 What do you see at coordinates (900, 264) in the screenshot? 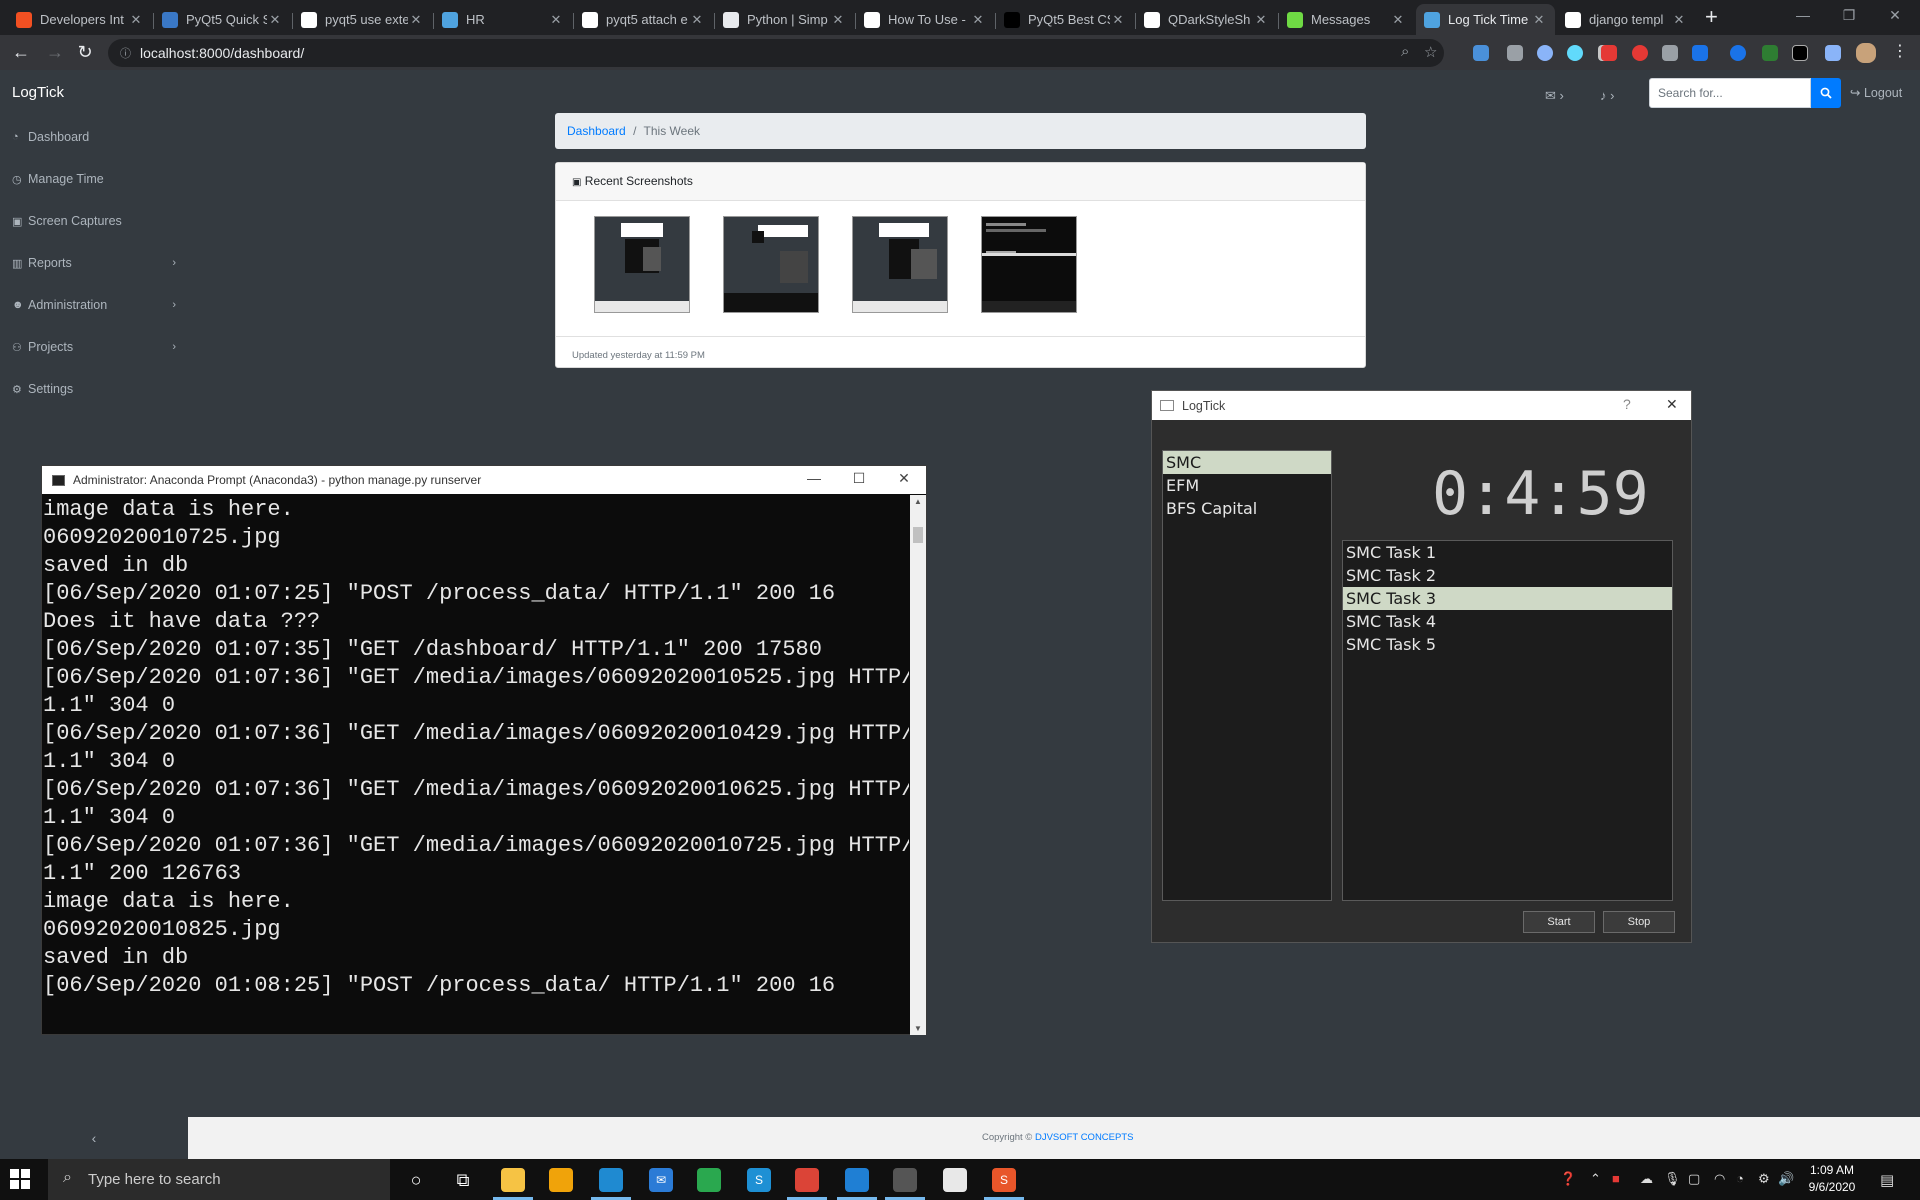
I see `screenshot-thumbnail` at bounding box center [900, 264].